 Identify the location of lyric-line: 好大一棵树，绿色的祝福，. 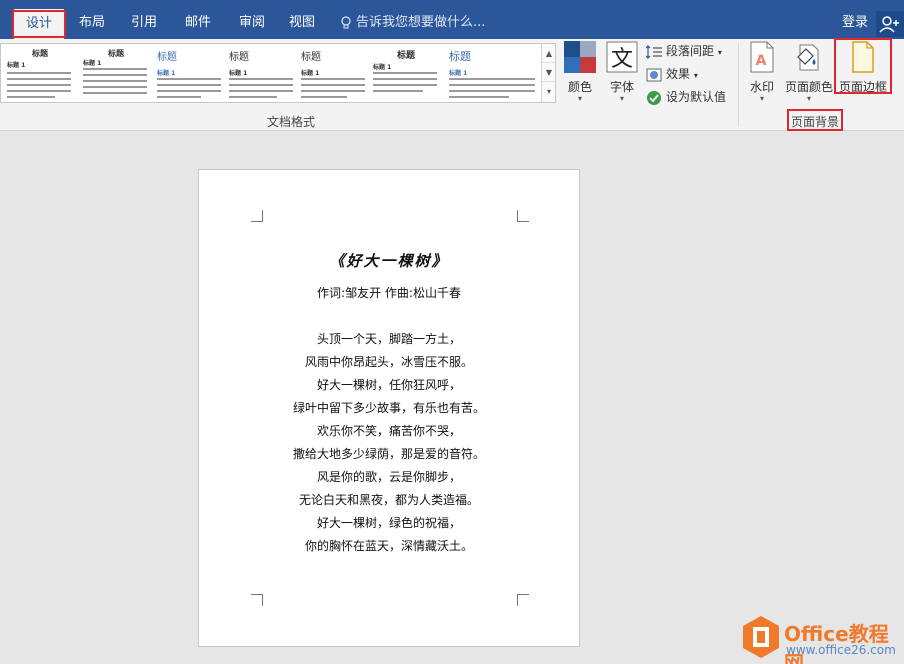
(388, 523).